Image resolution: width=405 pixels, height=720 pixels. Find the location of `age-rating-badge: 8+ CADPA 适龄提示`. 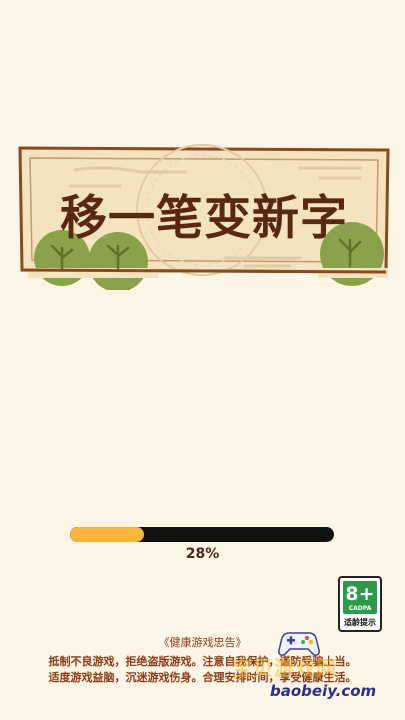

age-rating-badge: 8+ CADPA 适龄提示 is located at coordinates (360, 604).